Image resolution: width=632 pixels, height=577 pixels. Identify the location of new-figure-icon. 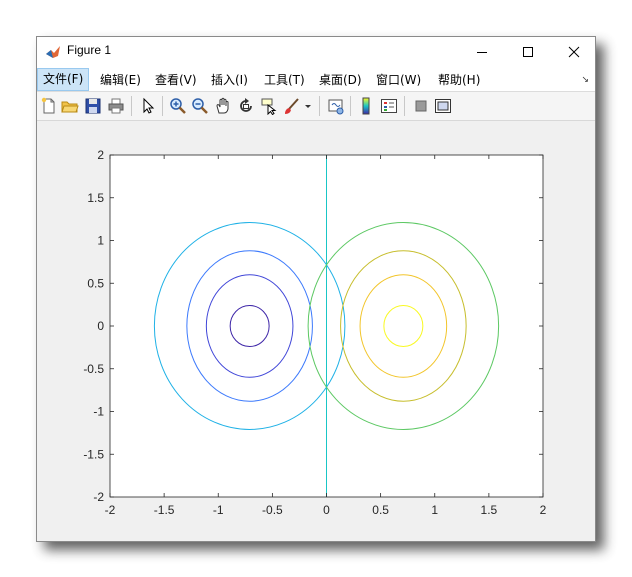
(49, 106).